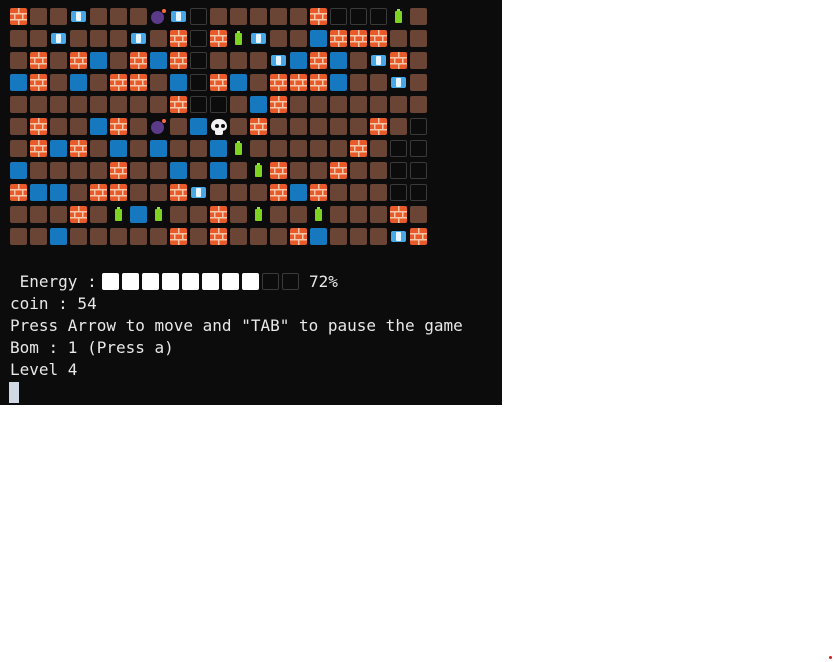  What do you see at coordinates (53, 281) in the screenshot?
I see `energy-label: Energy :` at bounding box center [53, 281].